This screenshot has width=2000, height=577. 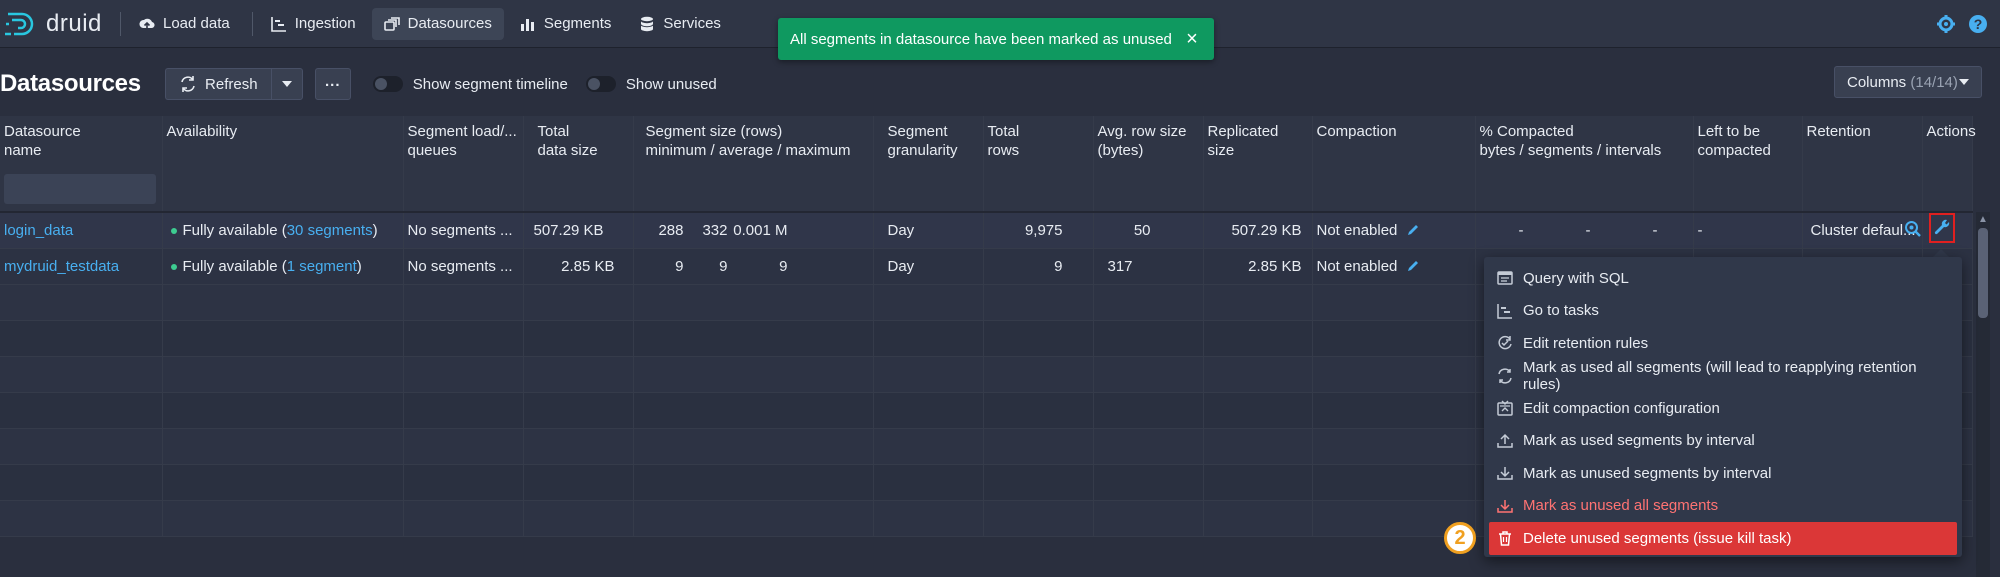 I want to click on close-icon: ×, so click(x=1192, y=39).